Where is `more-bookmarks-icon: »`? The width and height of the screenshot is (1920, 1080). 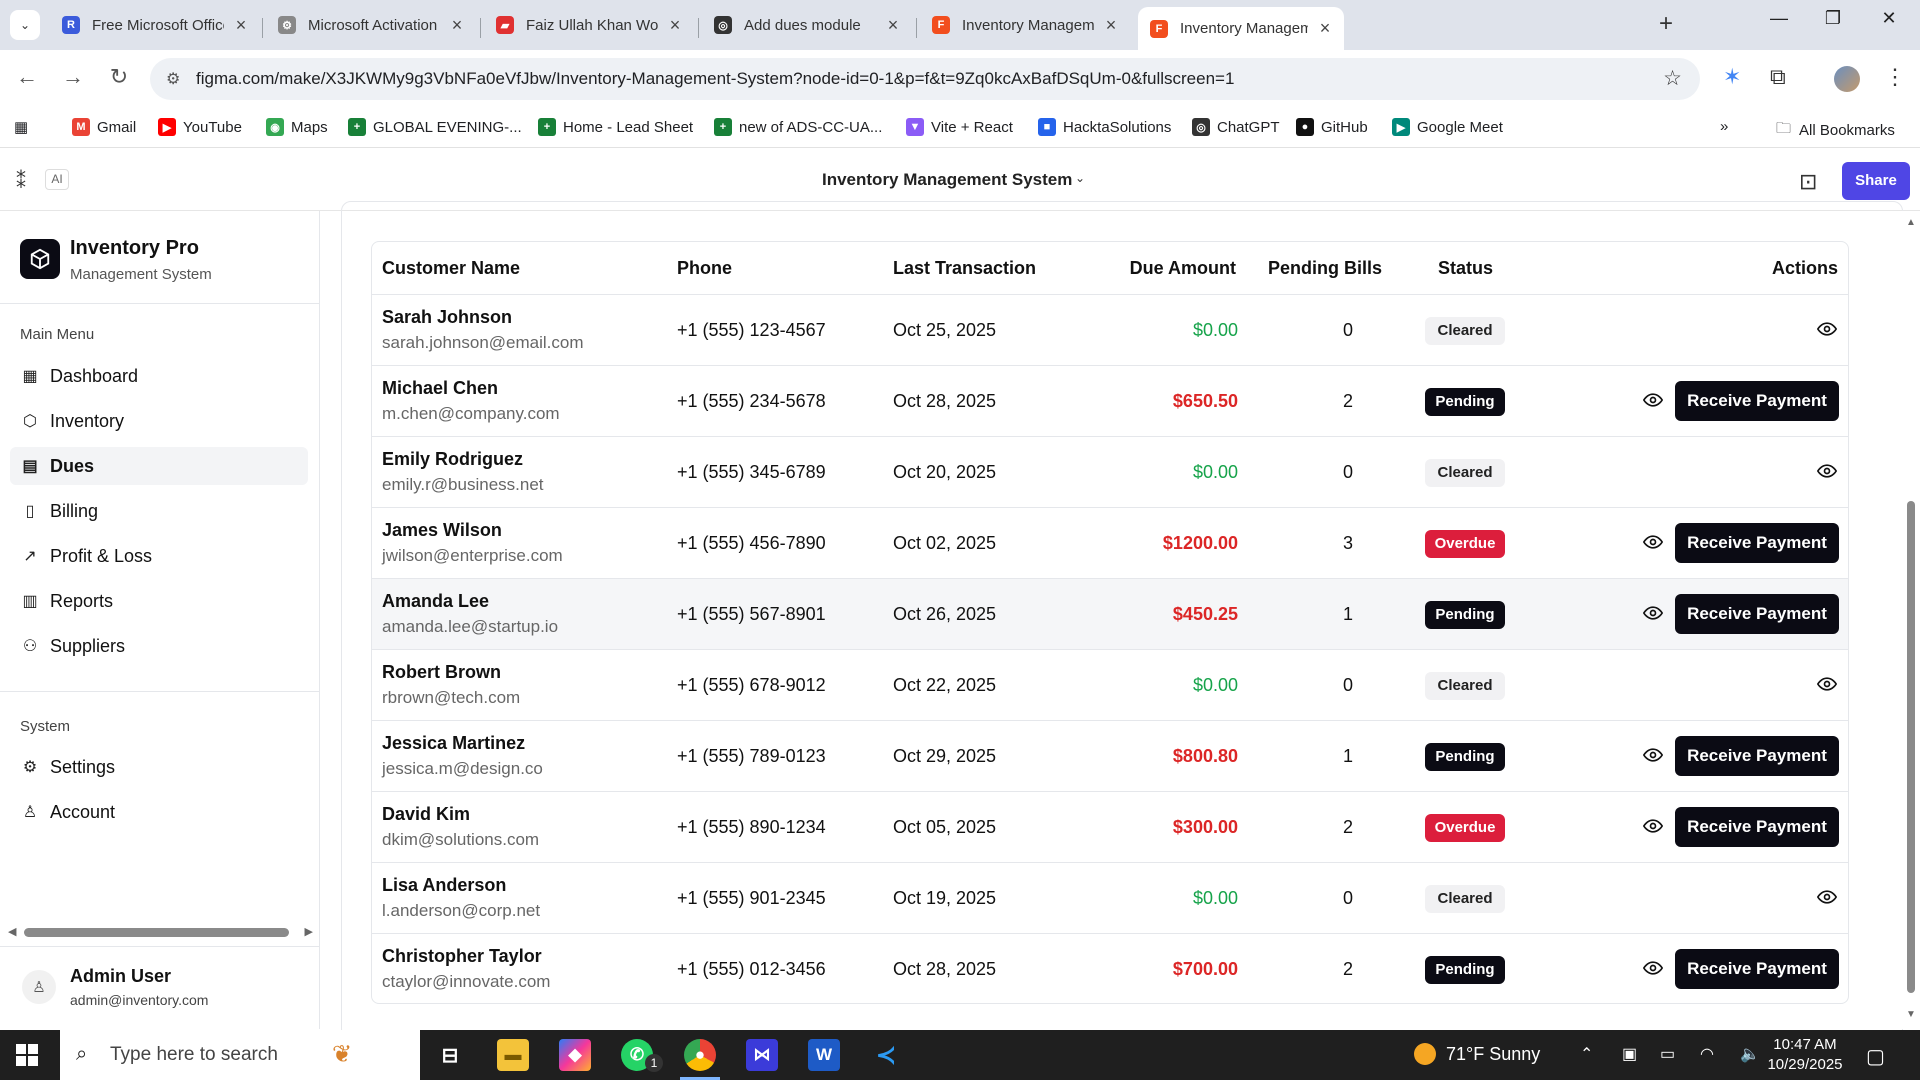 more-bookmarks-icon: » is located at coordinates (1724, 126).